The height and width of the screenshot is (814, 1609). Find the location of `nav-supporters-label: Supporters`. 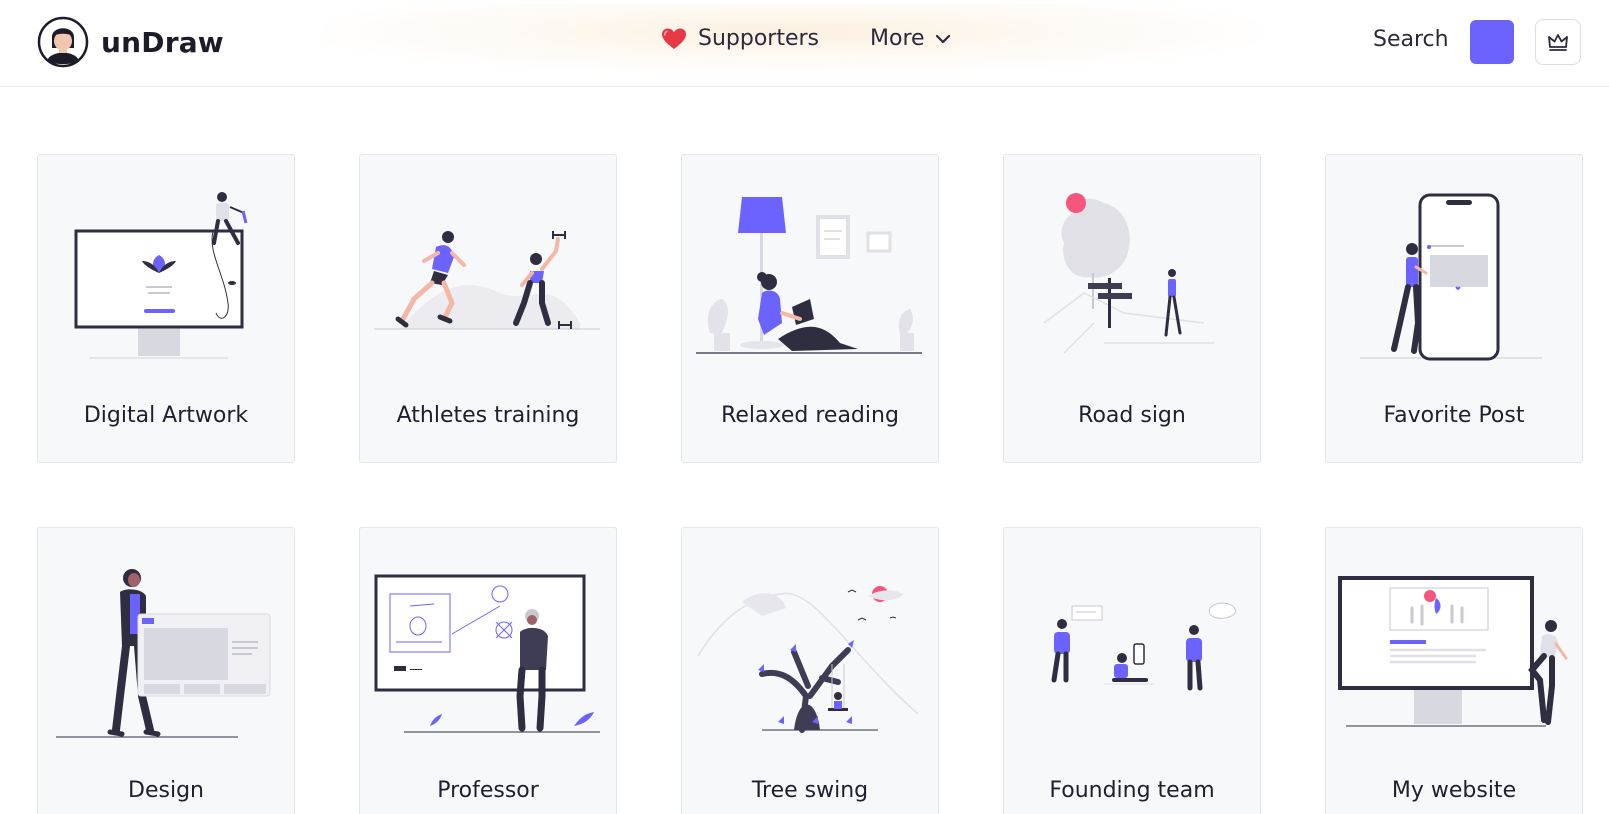

nav-supporters-label: Supporters is located at coordinates (759, 38).